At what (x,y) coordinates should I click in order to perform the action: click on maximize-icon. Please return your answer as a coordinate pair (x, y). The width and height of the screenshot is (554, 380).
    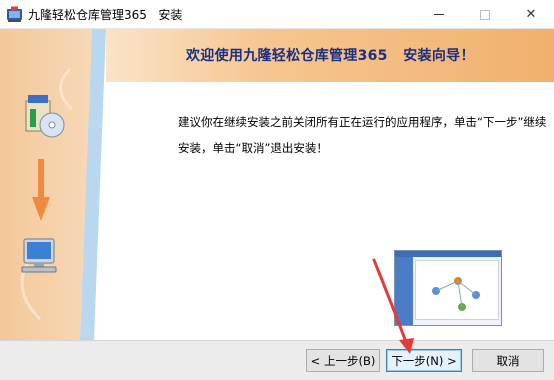
    Looking at the image, I should click on (485, 14).